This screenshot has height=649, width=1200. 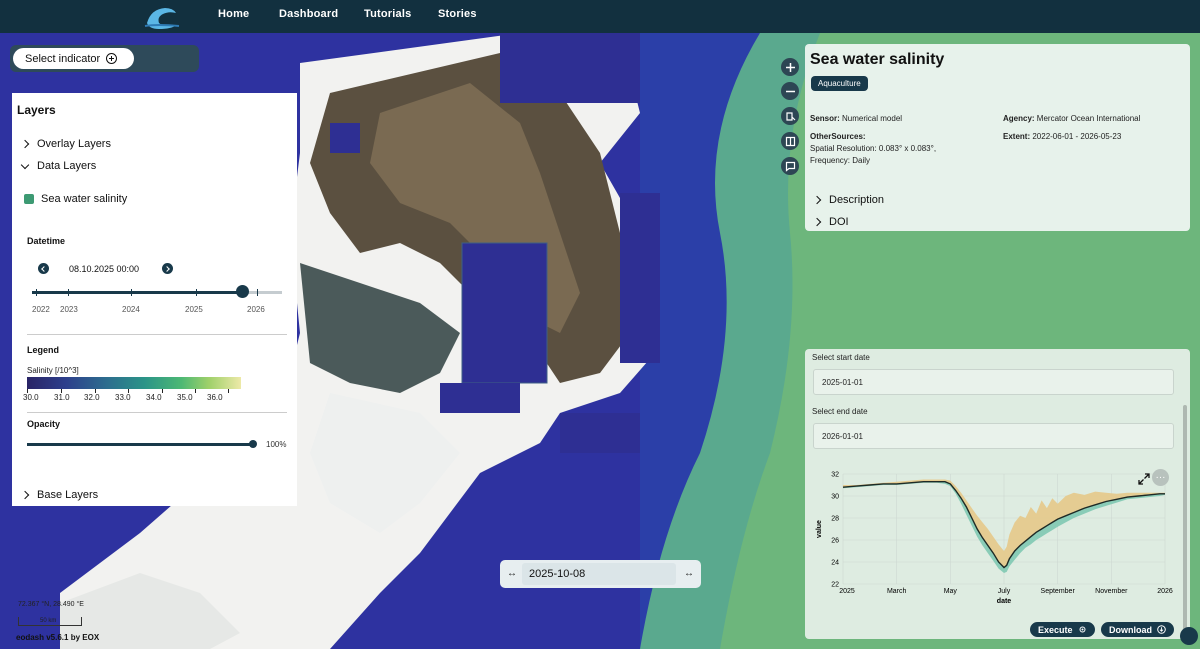 I want to click on description-expander: Description, so click(x=848, y=200).